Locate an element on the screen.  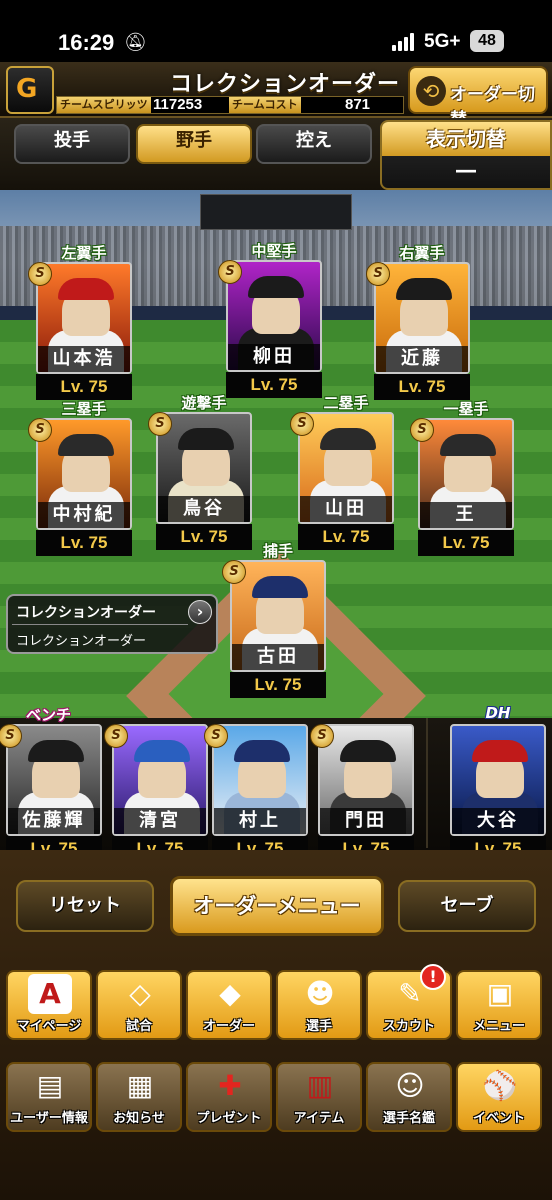
player-name: 佐藤輝 is located at coordinates (54, 821).